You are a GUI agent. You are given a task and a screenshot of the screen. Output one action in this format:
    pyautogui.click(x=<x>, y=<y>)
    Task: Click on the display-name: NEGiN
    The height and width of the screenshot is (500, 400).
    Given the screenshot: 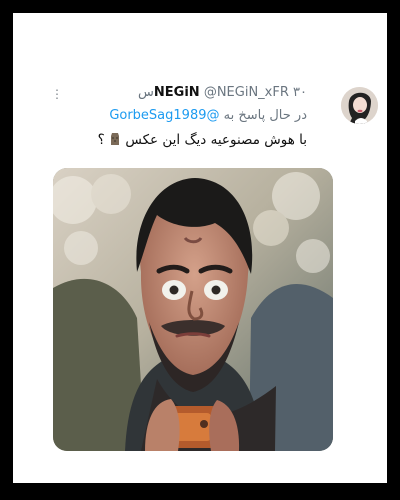 What is the action you would take?
    pyautogui.click(x=177, y=92)
    